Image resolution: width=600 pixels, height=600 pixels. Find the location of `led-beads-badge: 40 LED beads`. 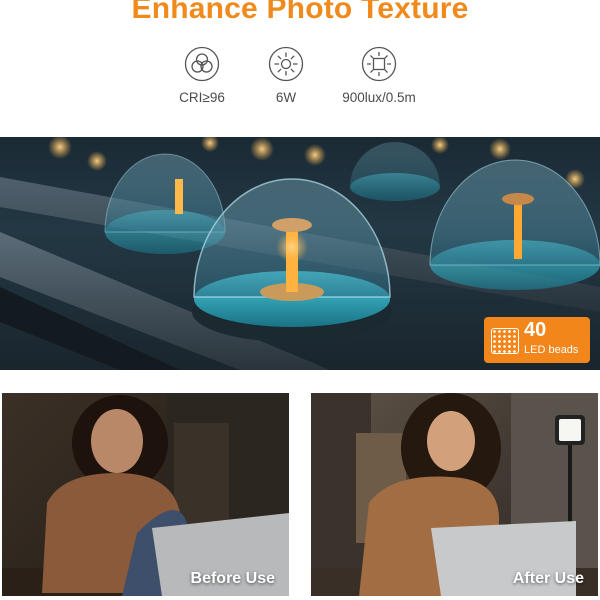

led-beads-badge: 40 LED beads is located at coordinates (537, 340).